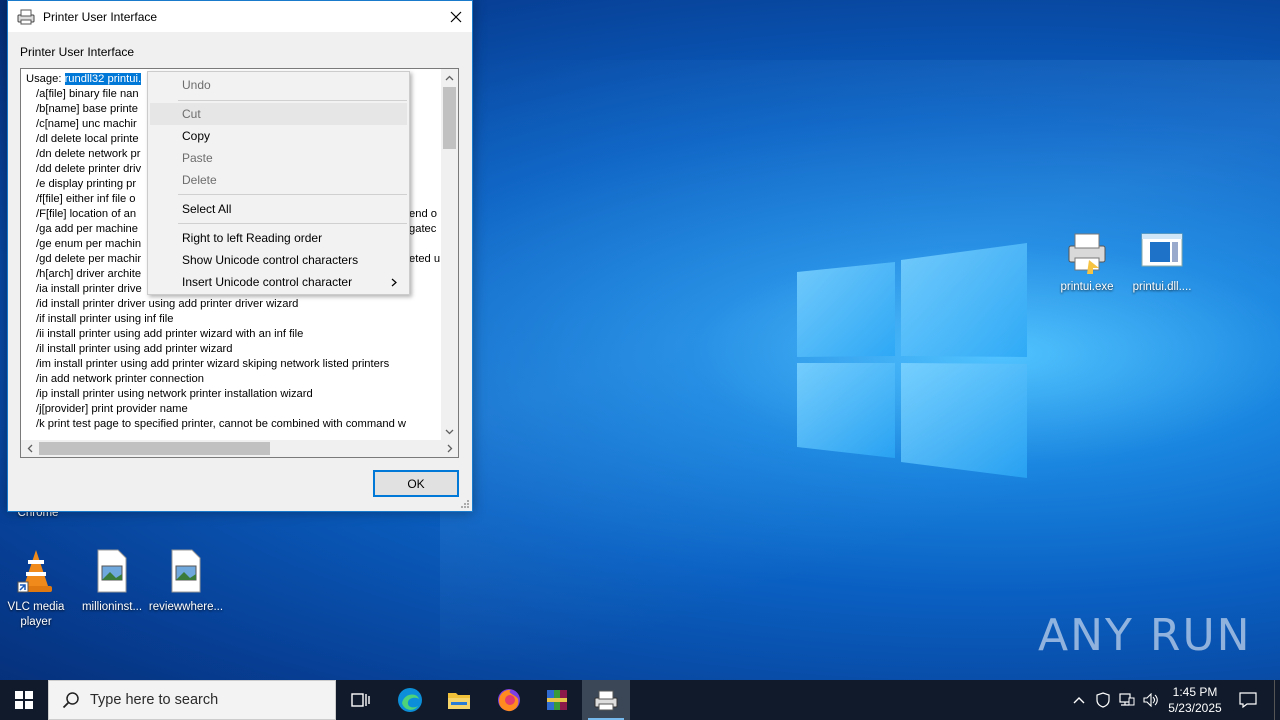  Describe the element at coordinates (36, 614) in the screenshot. I see `desktop-icon-label: VLC media player` at that location.